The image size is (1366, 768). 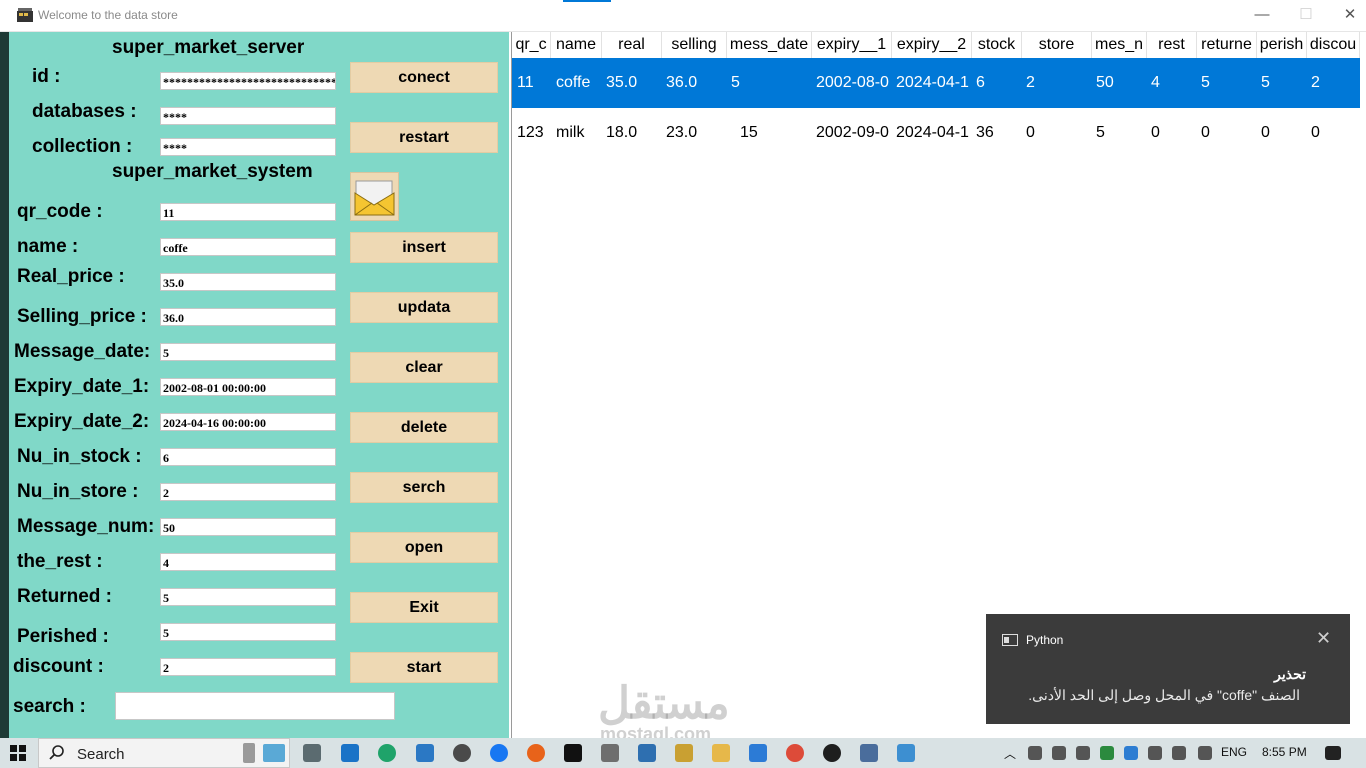 I want to click on insert-button: insert, so click(x=424, y=247).